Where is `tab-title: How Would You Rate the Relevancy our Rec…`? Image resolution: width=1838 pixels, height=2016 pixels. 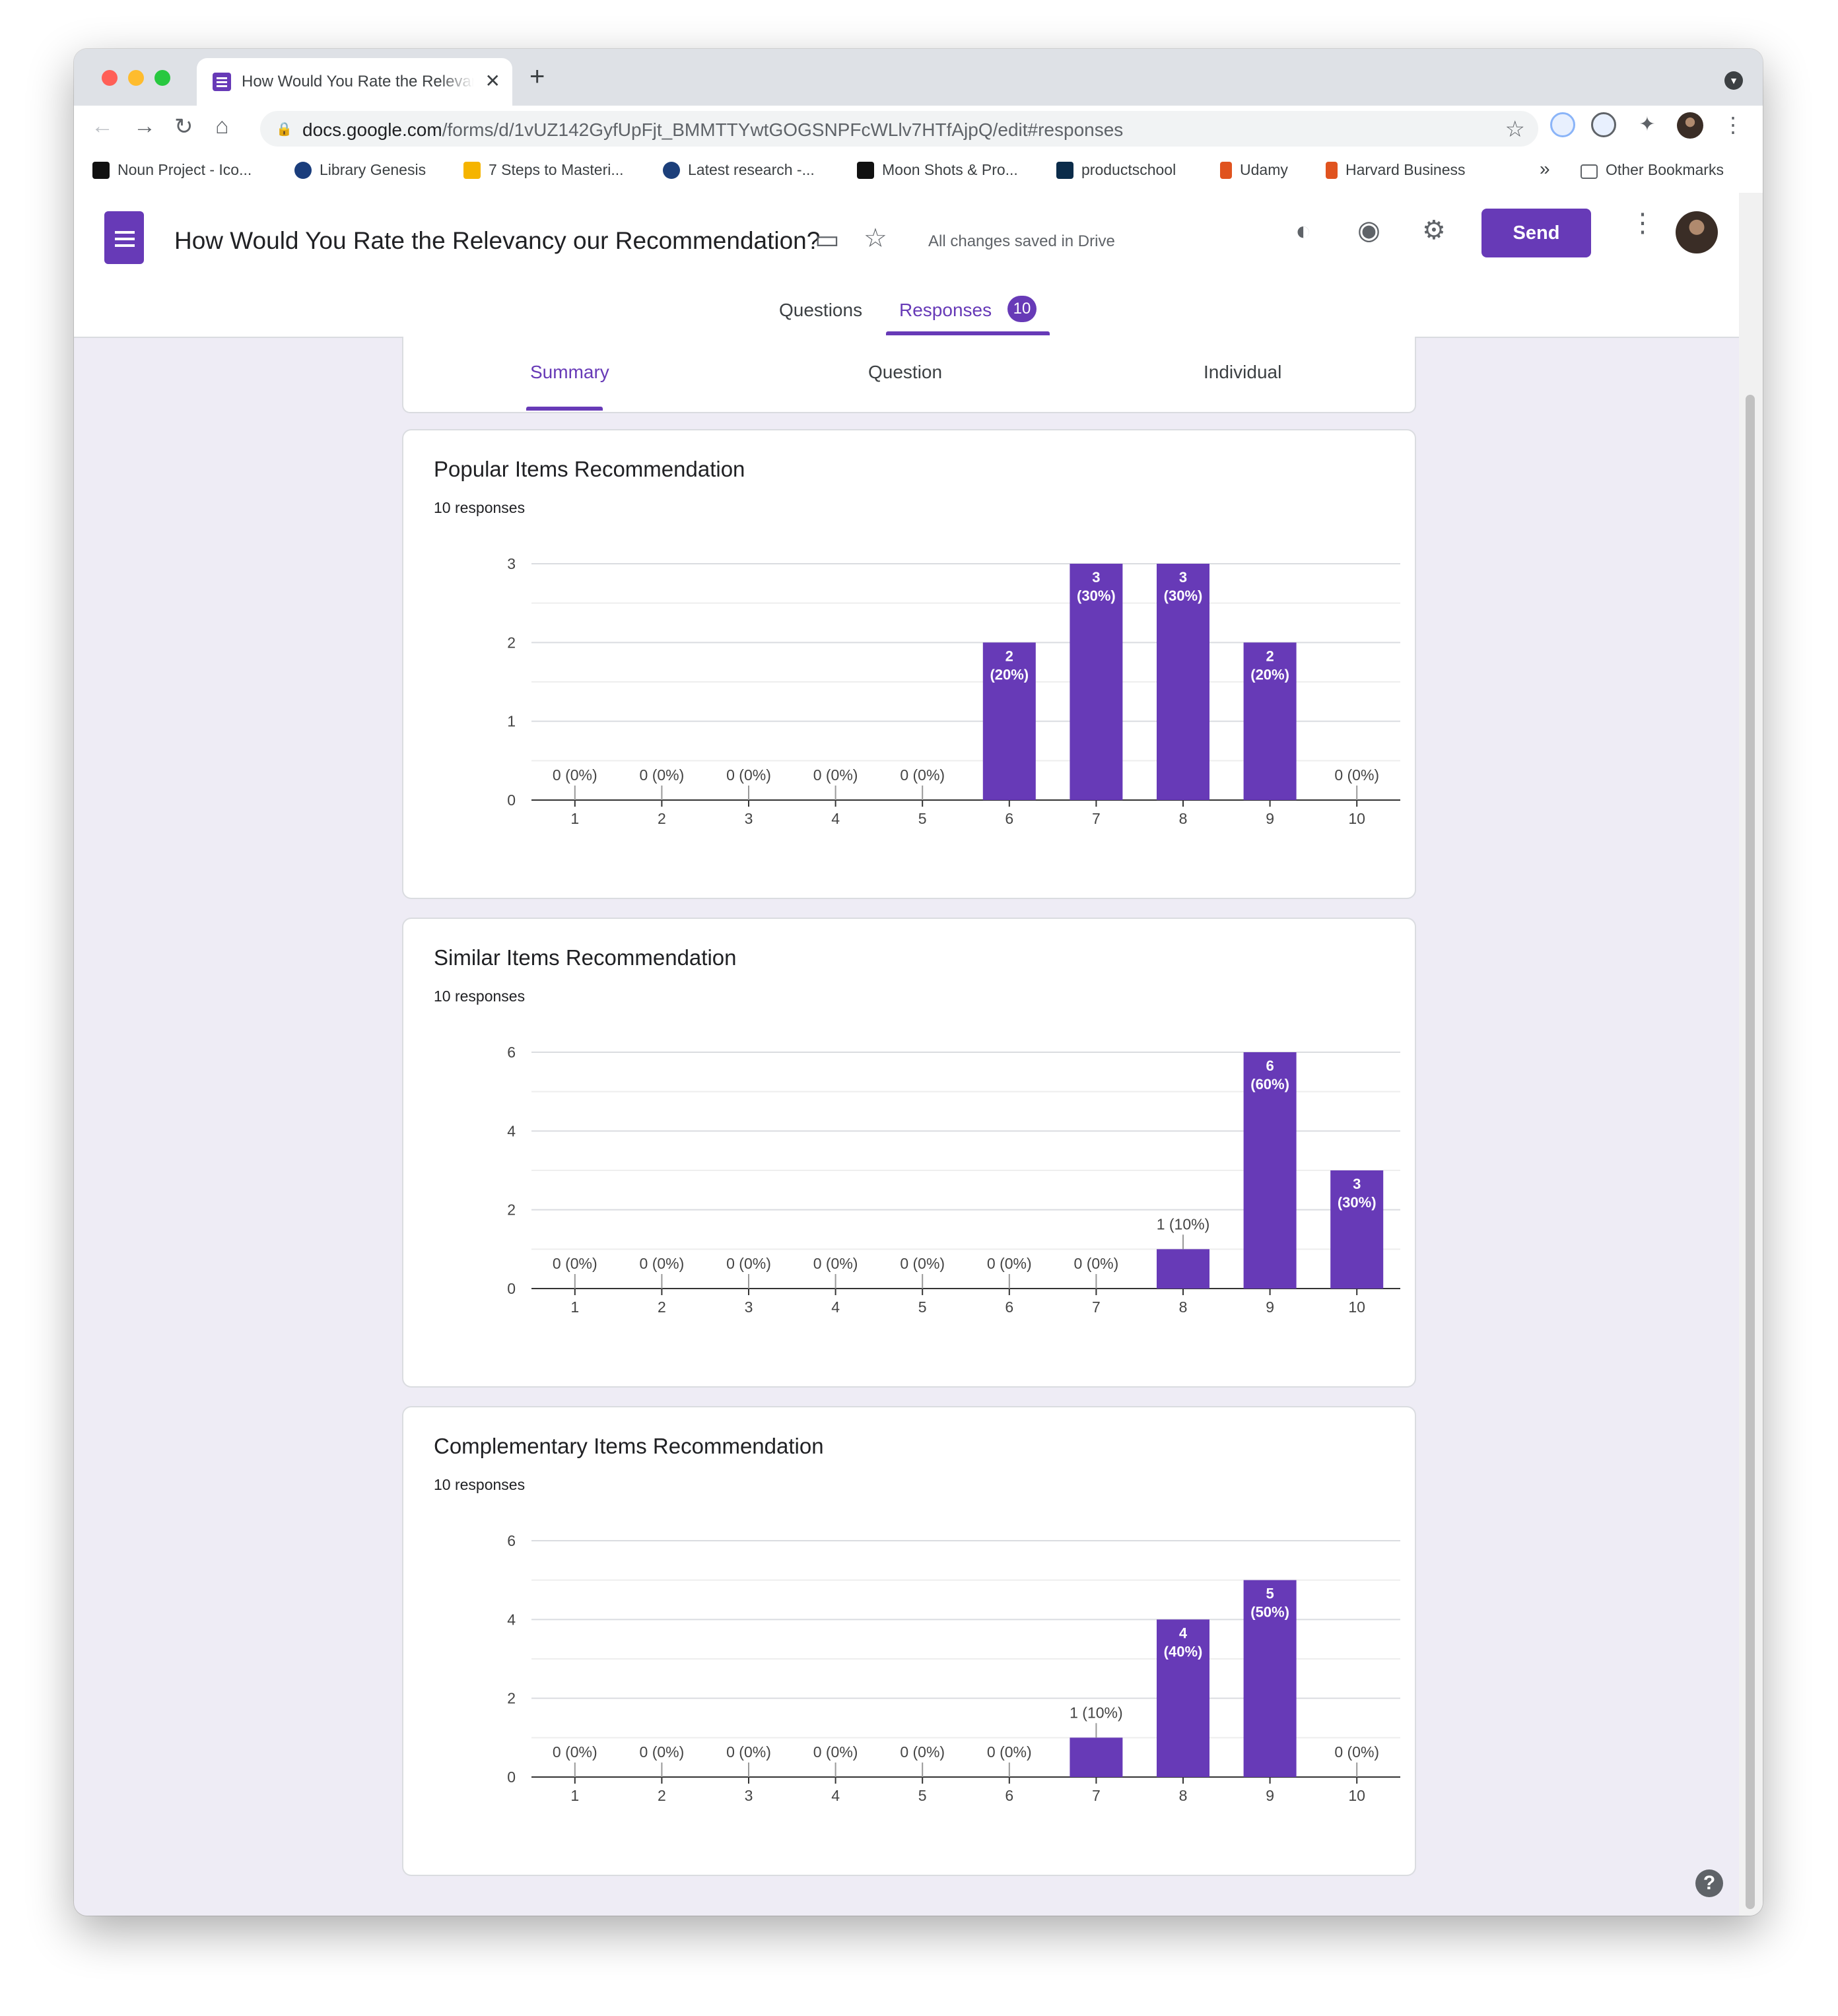
tab-title: How Would You Rate the Relevancy our Rec… is located at coordinates (358, 81).